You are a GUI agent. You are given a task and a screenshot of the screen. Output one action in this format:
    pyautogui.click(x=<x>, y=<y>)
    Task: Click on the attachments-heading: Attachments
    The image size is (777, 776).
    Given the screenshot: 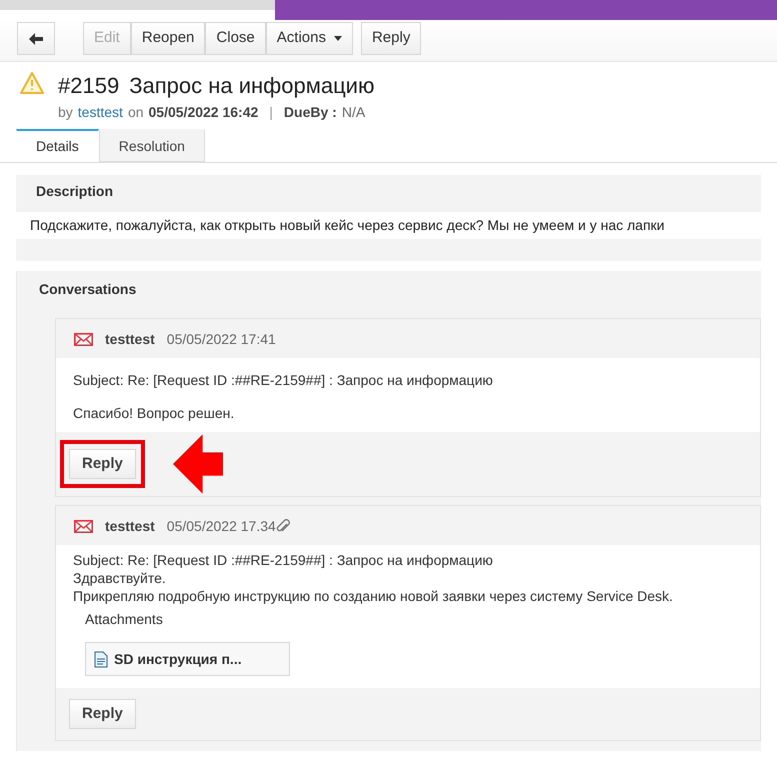 What is the action you would take?
    pyautogui.click(x=124, y=619)
    